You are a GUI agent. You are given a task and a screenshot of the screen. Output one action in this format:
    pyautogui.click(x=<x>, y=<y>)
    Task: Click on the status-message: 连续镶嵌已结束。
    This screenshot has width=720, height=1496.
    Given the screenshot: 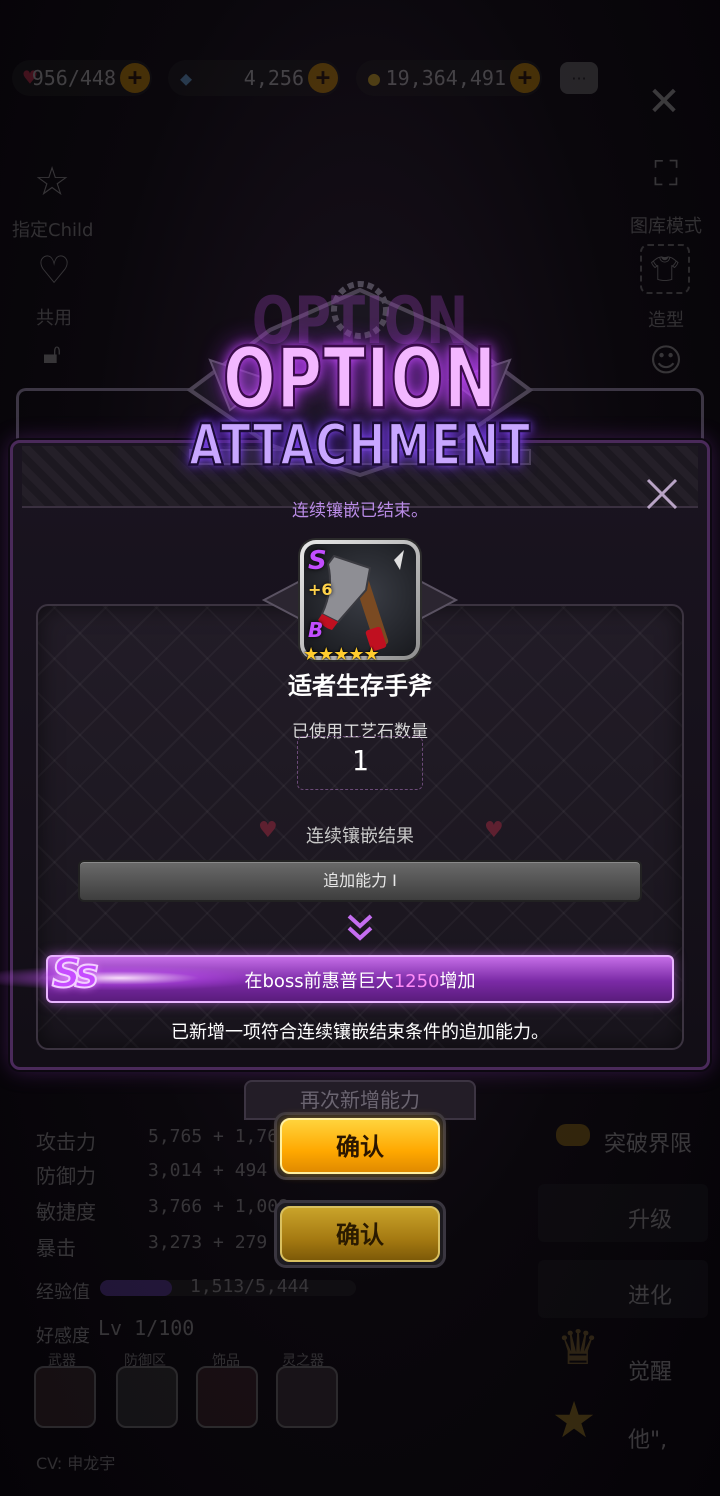 What is the action you would take?
    pyautogui.click(x=360, y=511)
    